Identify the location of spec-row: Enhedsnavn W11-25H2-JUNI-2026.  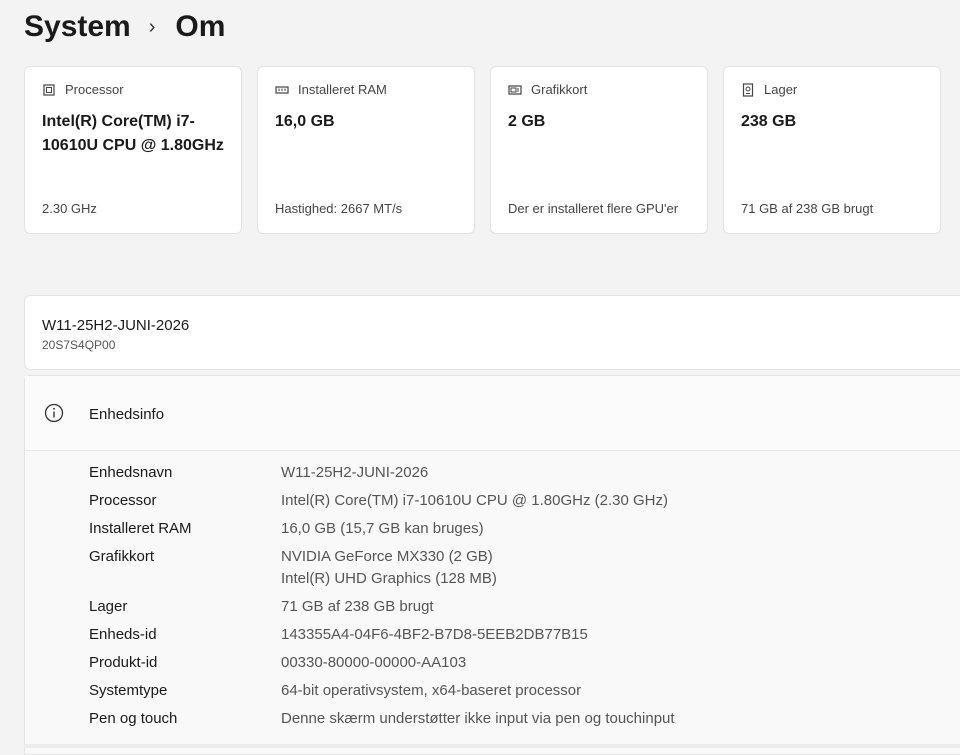
(524, 476).